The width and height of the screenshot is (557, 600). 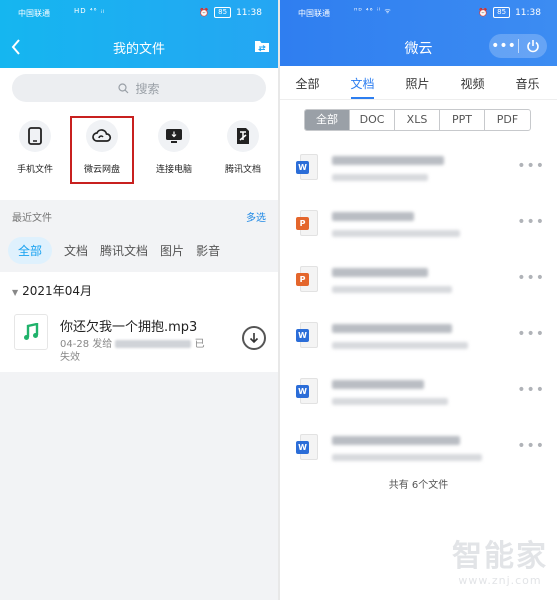 I want to click on quick-entries: 手机文件 微云网盘 连接电脑 腾讯文档, so click(x=139, y=155).